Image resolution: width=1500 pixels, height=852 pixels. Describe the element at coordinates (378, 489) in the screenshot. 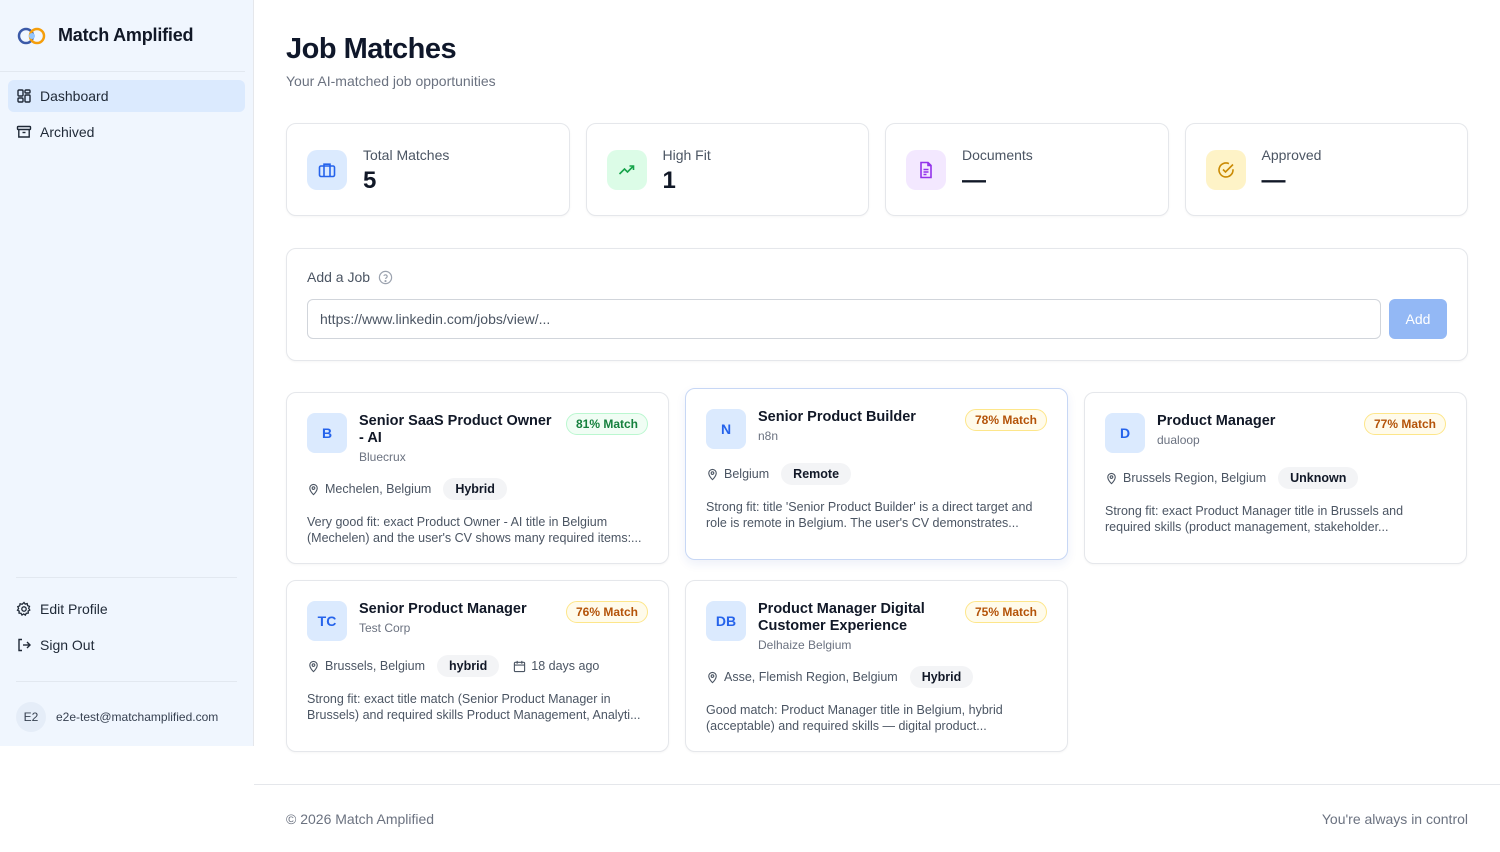

I see `job-location: Mechelen, Belgium` at that location.